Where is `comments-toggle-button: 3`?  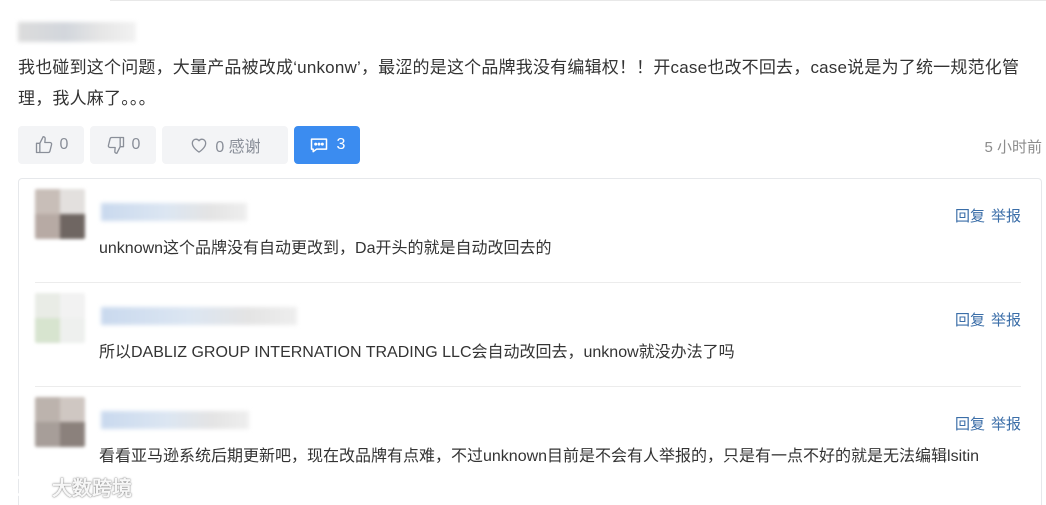
comments-toggle-button: 3 is located at coordinates (327, 145).